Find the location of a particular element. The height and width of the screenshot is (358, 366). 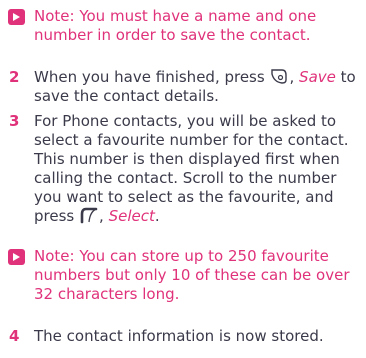

step-line: save the contact details. is located at coordinates (126, 96).